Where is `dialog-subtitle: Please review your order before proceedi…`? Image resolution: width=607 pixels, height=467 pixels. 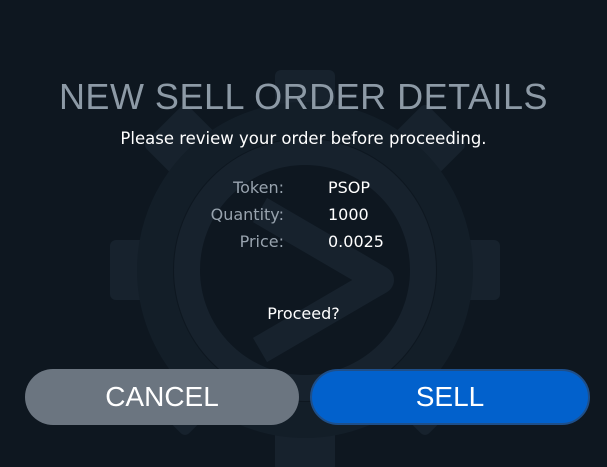
dialog-subtitle: Please review your order before proceedi… is located at coordinates (303, 138).